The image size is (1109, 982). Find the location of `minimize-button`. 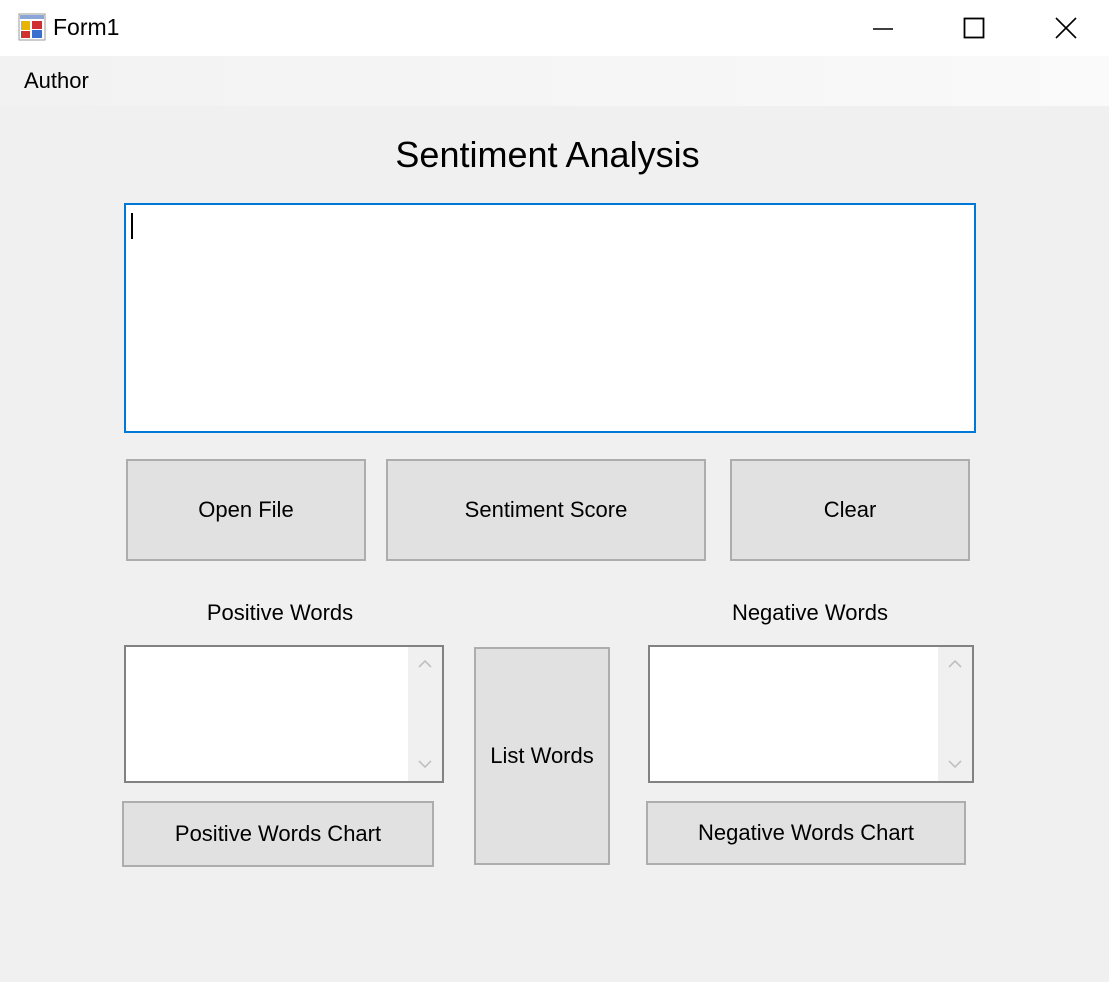

minimize-button is located at coordinates (883, 28).